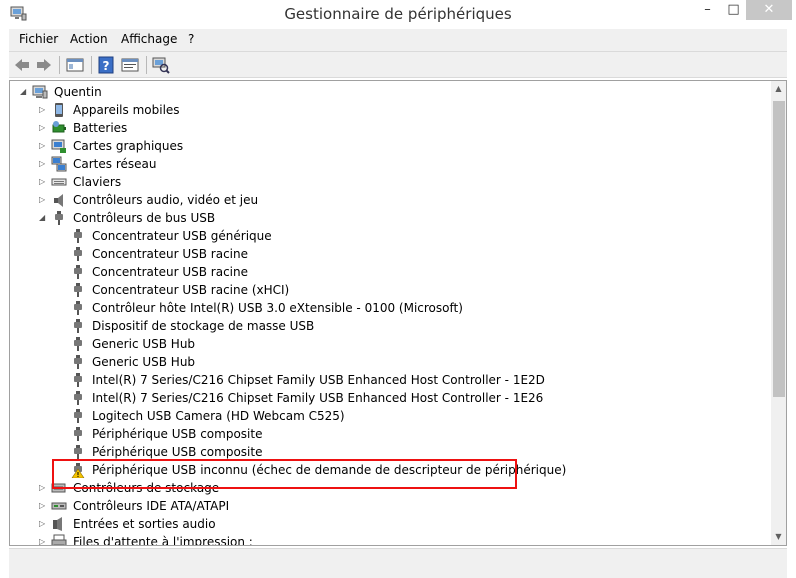  What do you see at coordinates (390, 290) in the screenshot?
I see `tree-device: Concentrateur USB racine (xHCI)` at bounding box center [390, 290].